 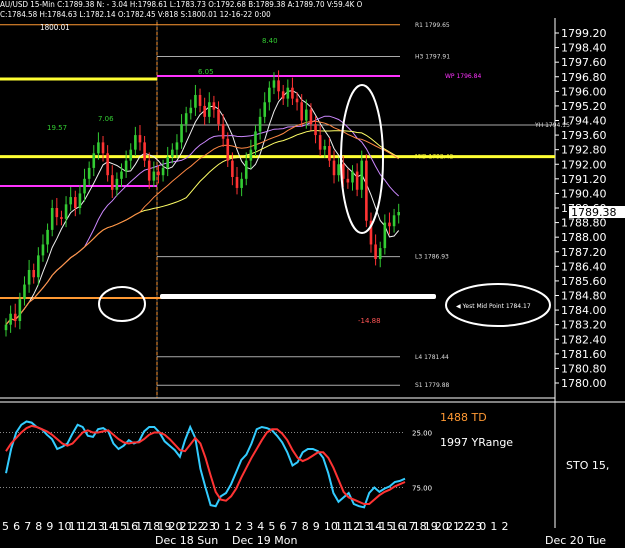 I want to click on x-tick-label: 8, so click(x=305, y=526).